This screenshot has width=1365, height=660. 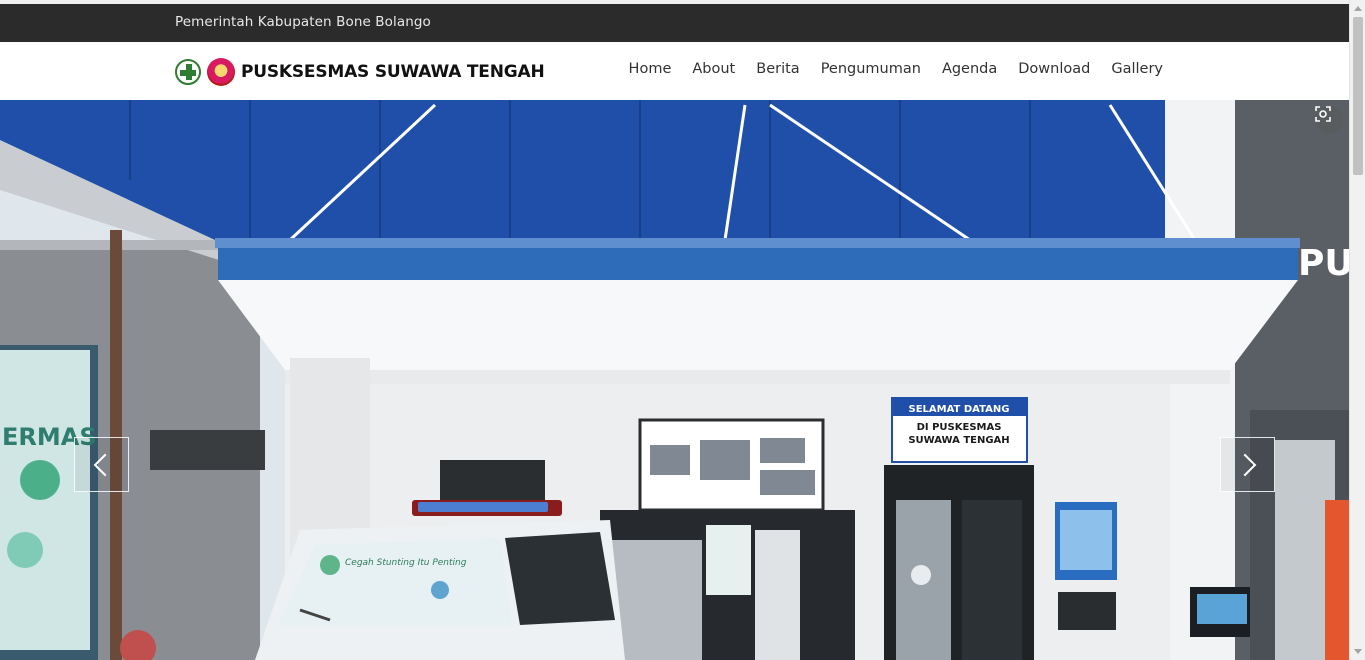 What do you see at coordinates (959, 409) in the screenshot?
I see `sign-welcome-text: SELAMAT DATANG` at bounding box center [959, 409].